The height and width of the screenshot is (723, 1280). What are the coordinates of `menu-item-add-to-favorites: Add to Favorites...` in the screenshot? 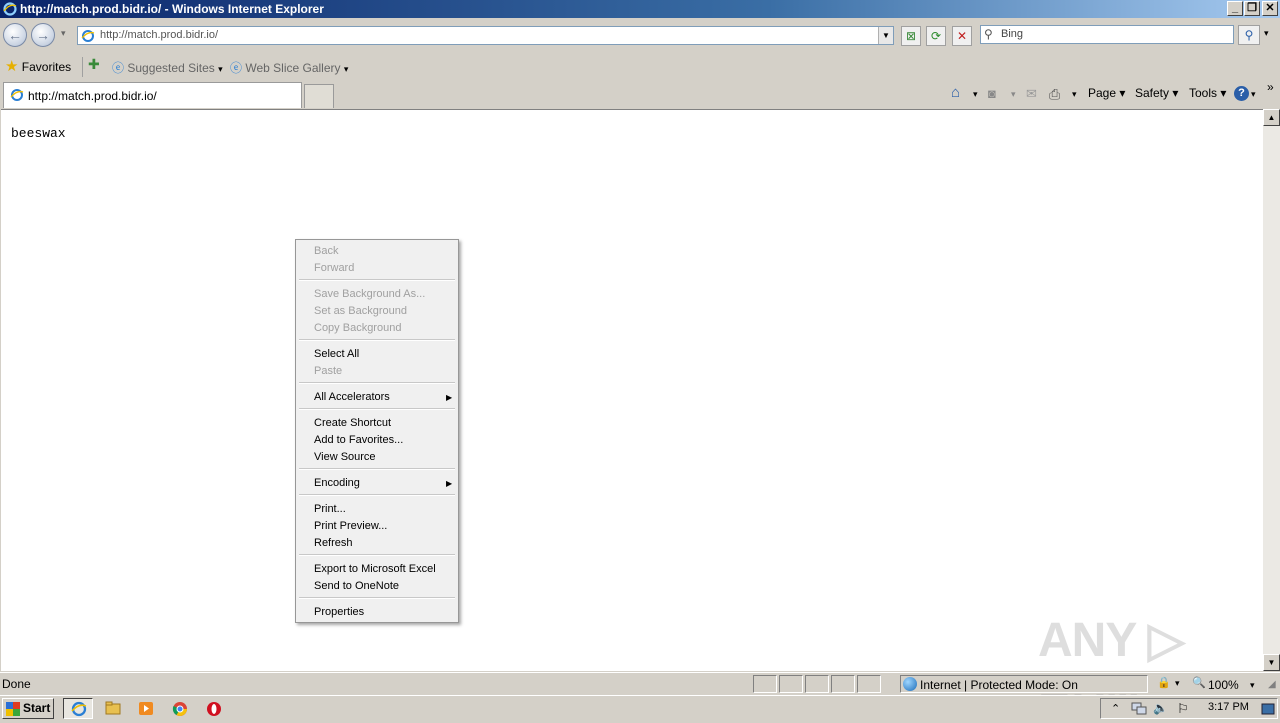 It's located at (358, 440).